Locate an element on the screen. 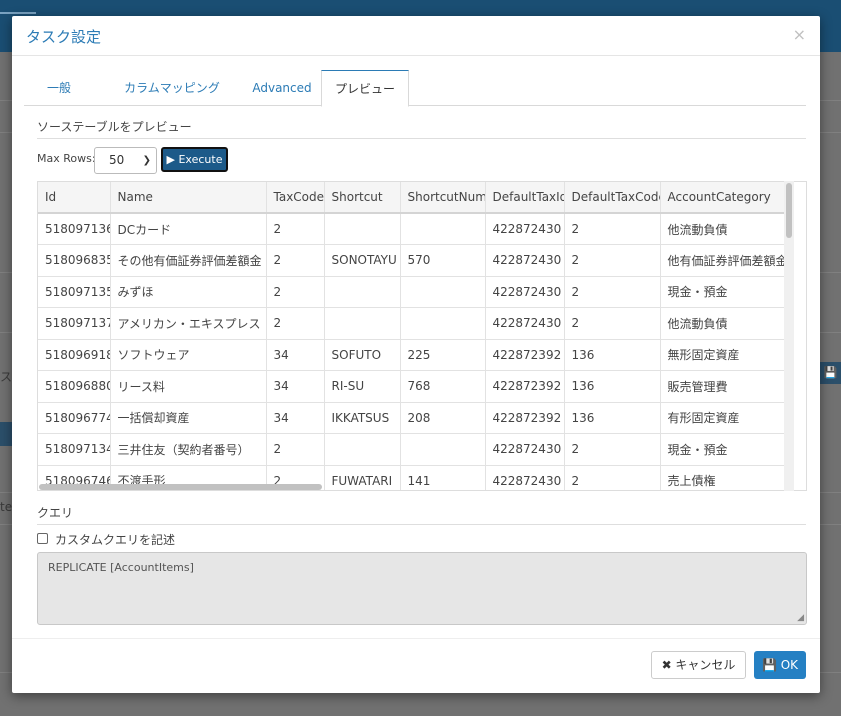 This screenshot has height=716, width=841. cell-accountcategory: 無形固定資産 is located at coordinates (723, 355).